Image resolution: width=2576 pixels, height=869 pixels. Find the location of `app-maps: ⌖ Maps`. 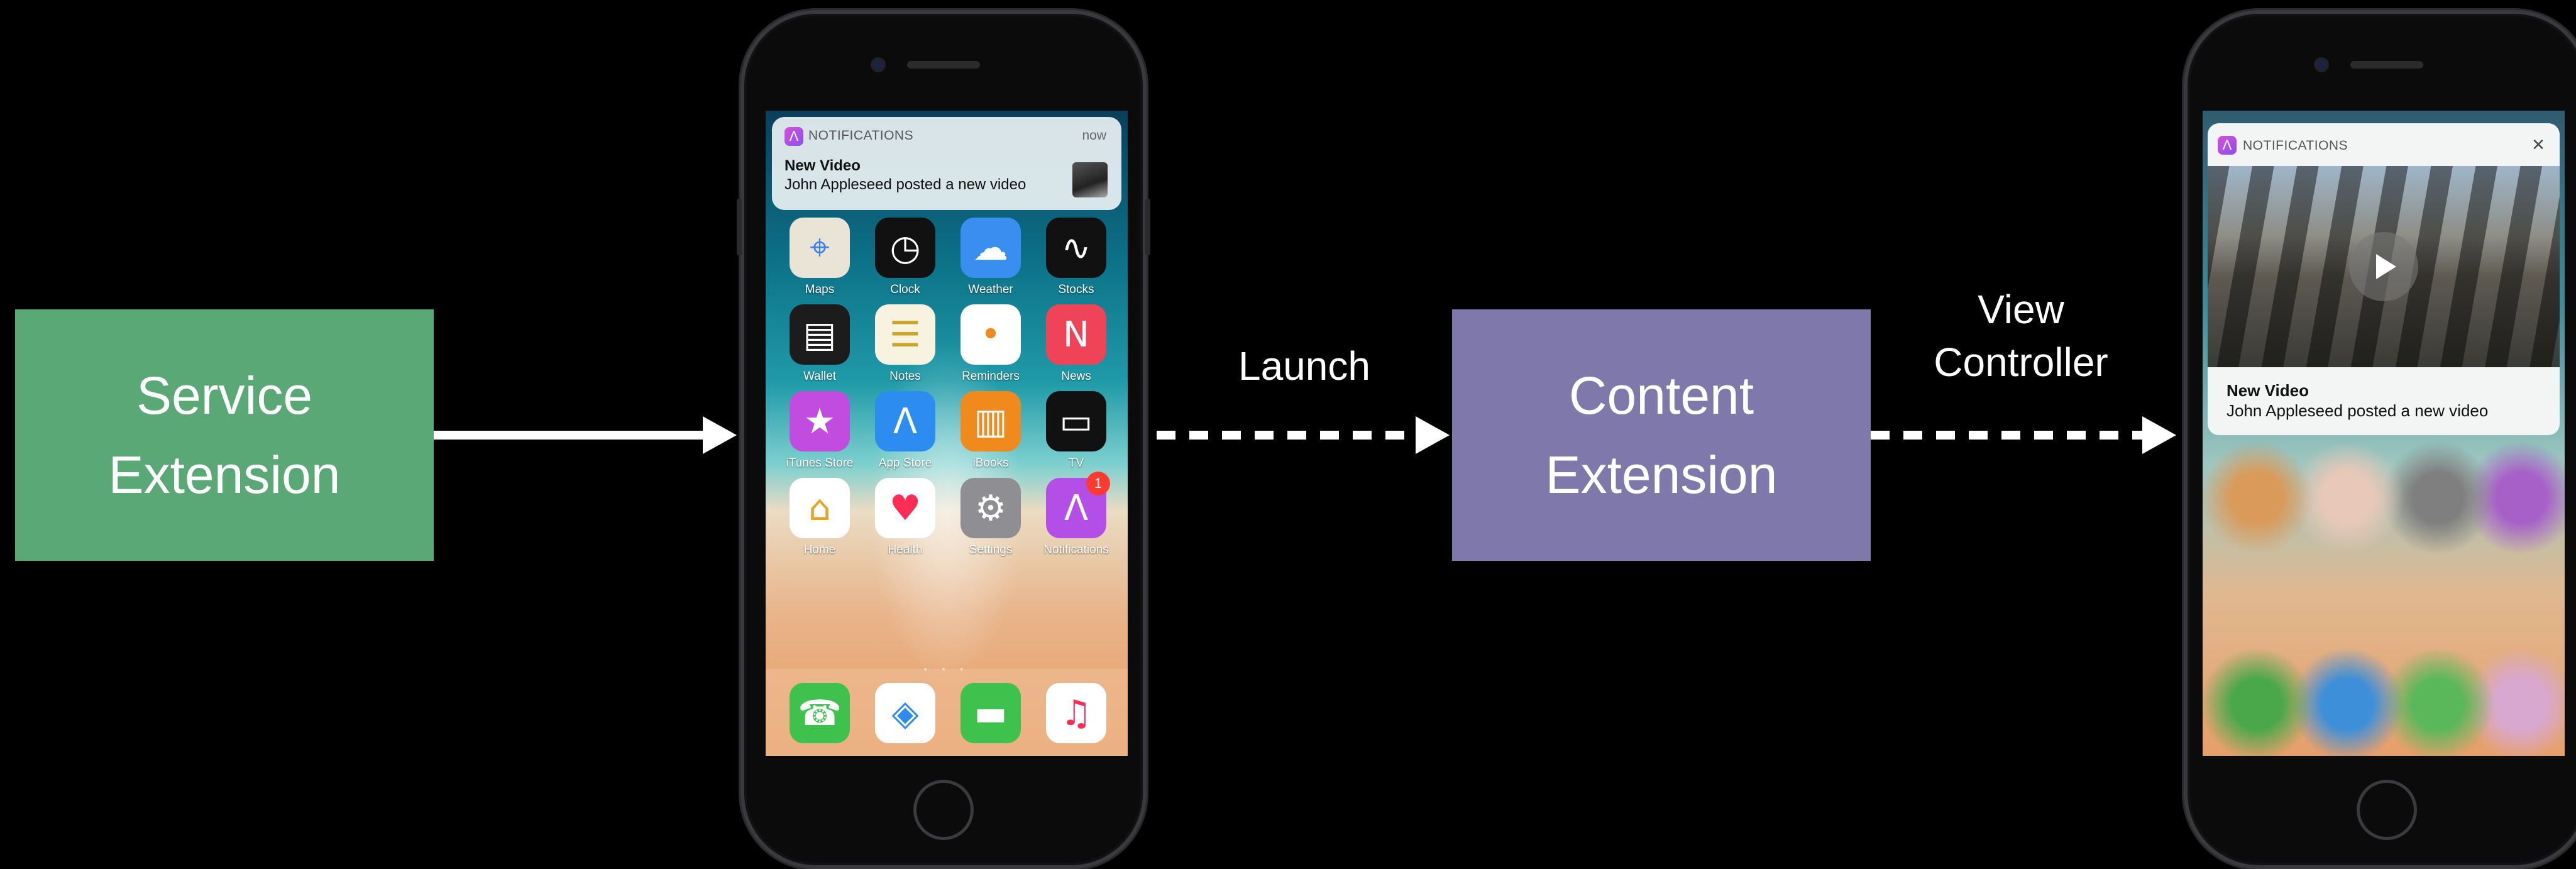

app-maps: ⌖ Maps is located at coordinates (820, 257).